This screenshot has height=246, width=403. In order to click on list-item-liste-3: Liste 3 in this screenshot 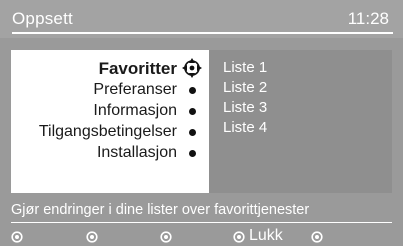, I will do `click(245, 108)`.